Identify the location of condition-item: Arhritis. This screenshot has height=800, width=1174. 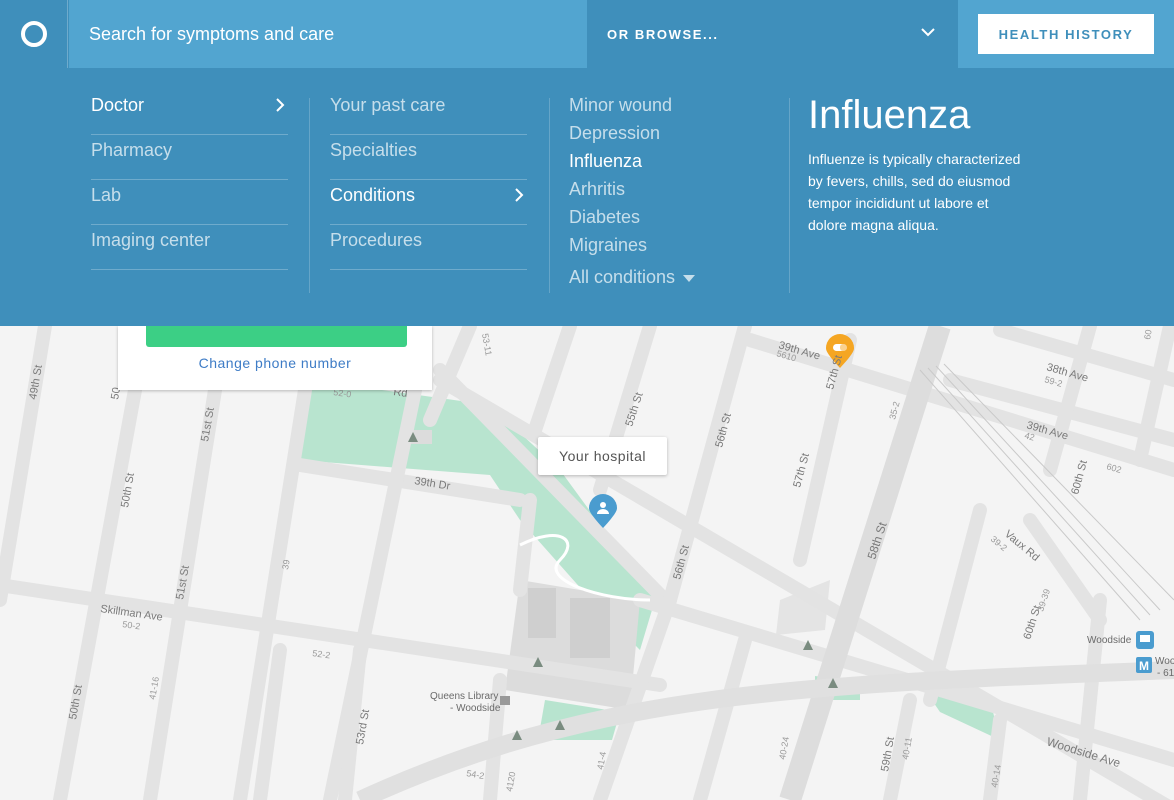
(669, 190).